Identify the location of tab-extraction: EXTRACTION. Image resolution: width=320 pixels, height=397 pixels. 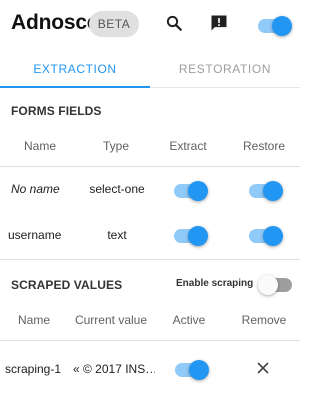
(75, 69).